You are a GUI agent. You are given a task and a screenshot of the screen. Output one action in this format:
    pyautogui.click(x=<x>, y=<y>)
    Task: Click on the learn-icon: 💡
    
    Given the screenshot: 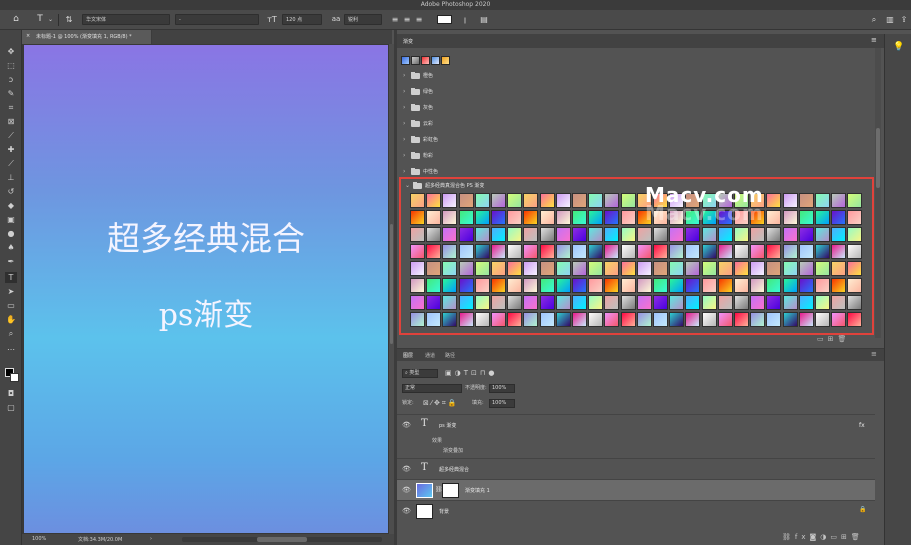 What is the action you would take?
    pyautogui.click(x=898, y=47)
    